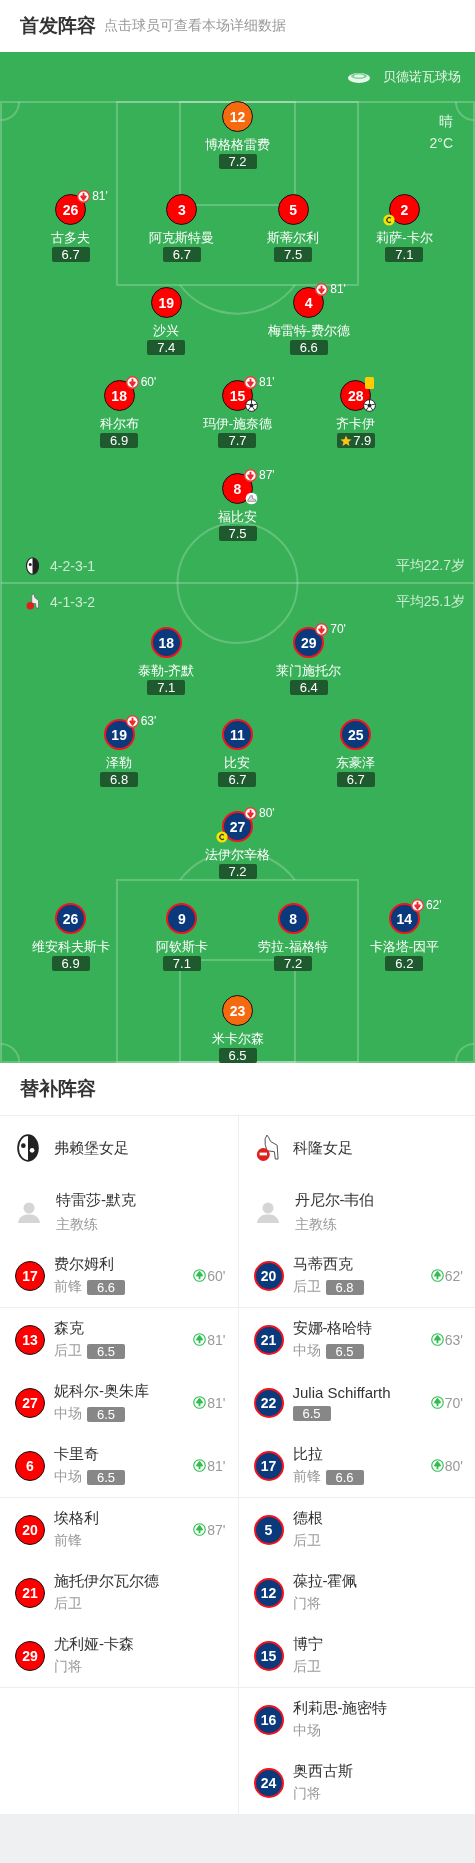 The height and width of the screenshot is (1863, 475). What do you see at coordinates (334, 1200) in the screenshot?
I see `coach-name: 丹尼尔-韦伯` at bounding box center [334, 1200].